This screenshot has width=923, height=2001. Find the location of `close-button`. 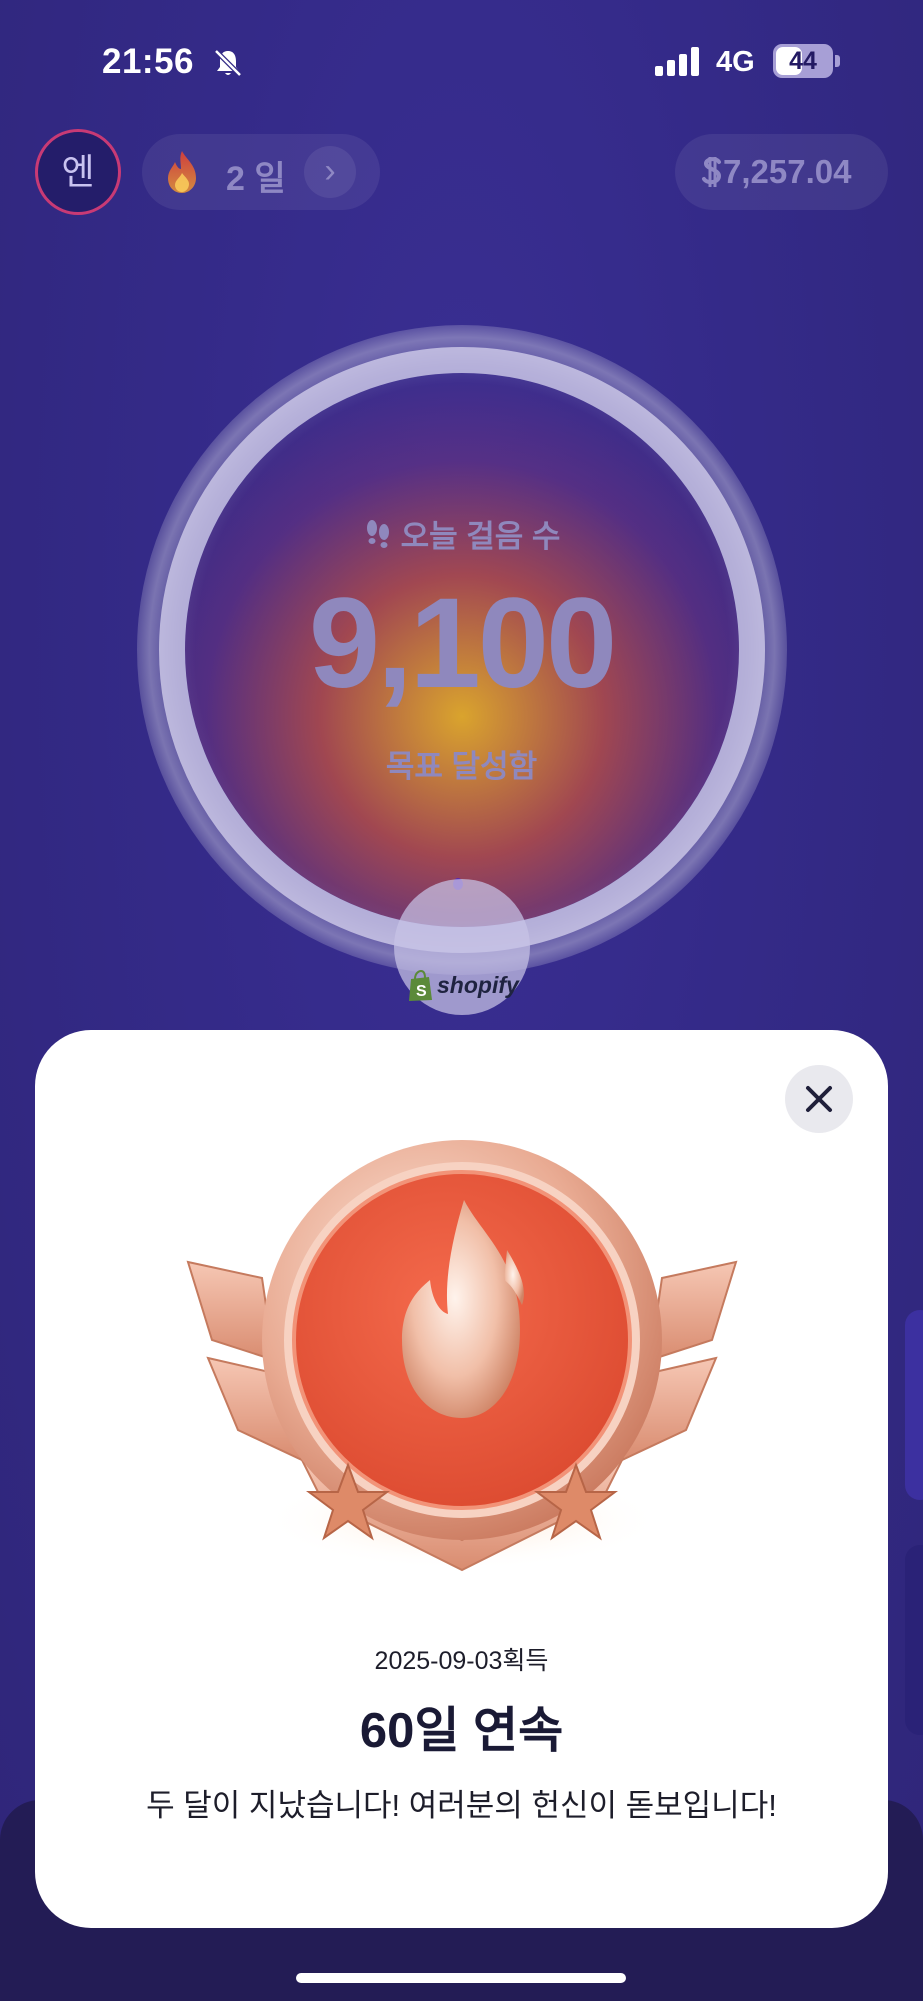

close-button is located at coordinates (819, 1099).